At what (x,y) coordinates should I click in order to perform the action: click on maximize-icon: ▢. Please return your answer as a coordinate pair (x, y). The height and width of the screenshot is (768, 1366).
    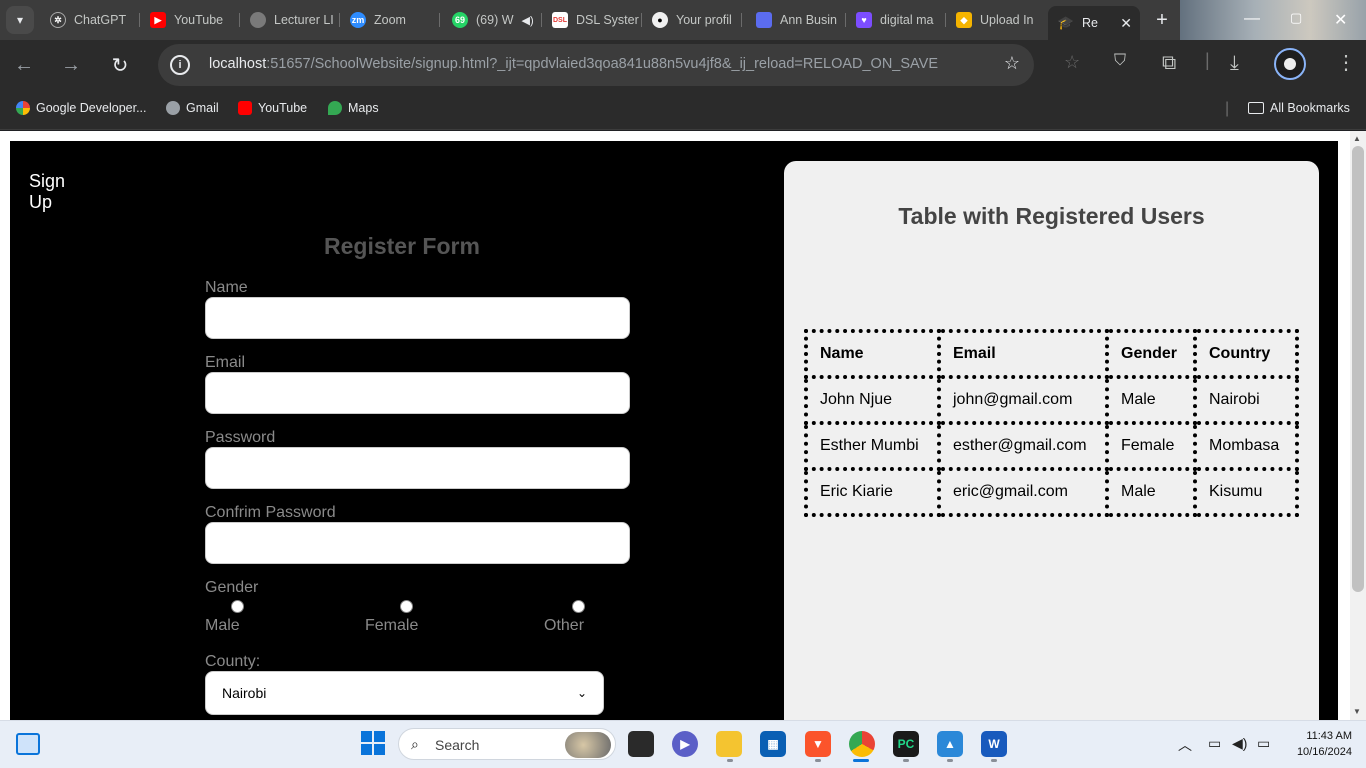
    Looking at the image, I should click on (1296, 18).